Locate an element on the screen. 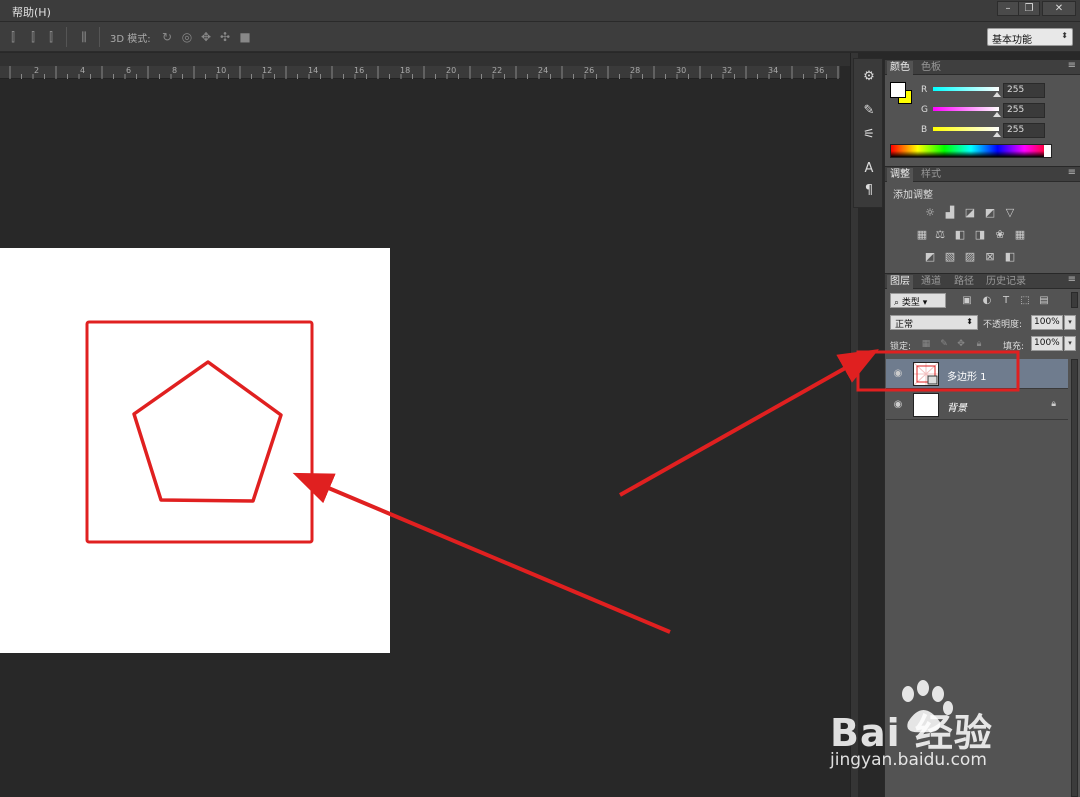 This screenshot has width=1080, height=797. watermark-brand: Bai 经验 is located at coordinates (911, 733).